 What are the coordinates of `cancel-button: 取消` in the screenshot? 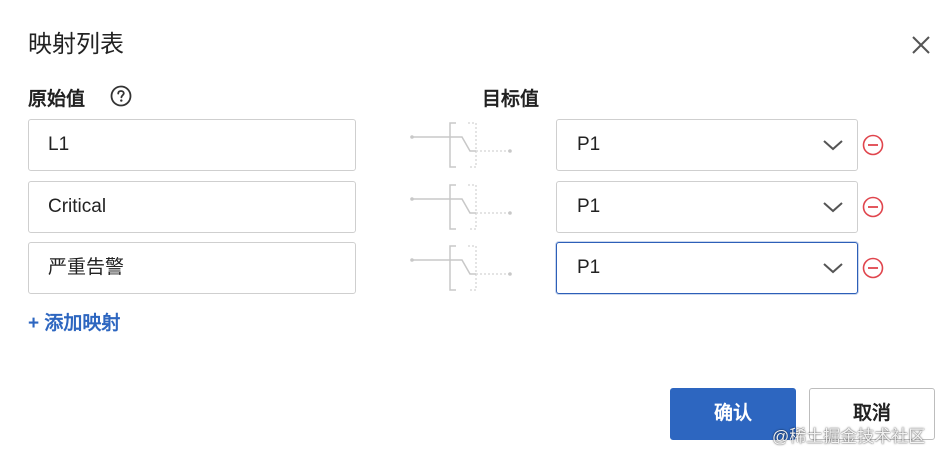 It's located at (872, 414).